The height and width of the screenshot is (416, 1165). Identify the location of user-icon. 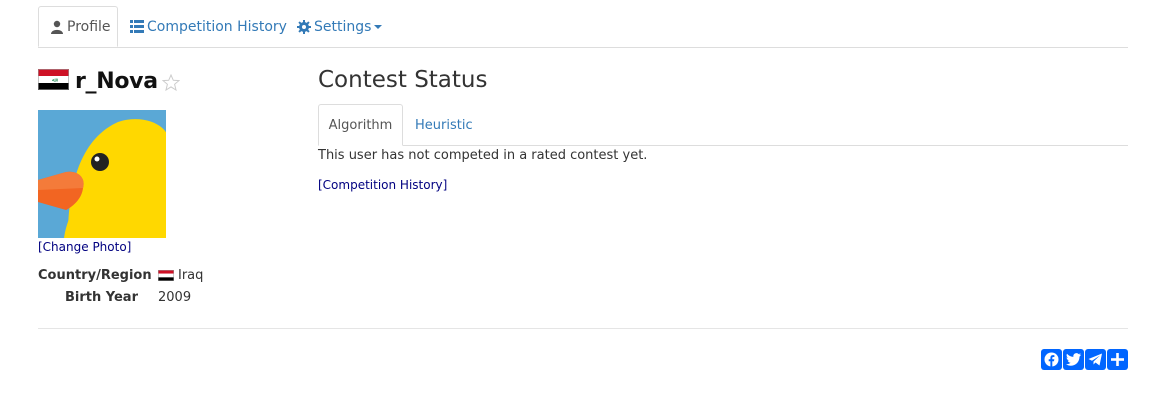
(57, 27).